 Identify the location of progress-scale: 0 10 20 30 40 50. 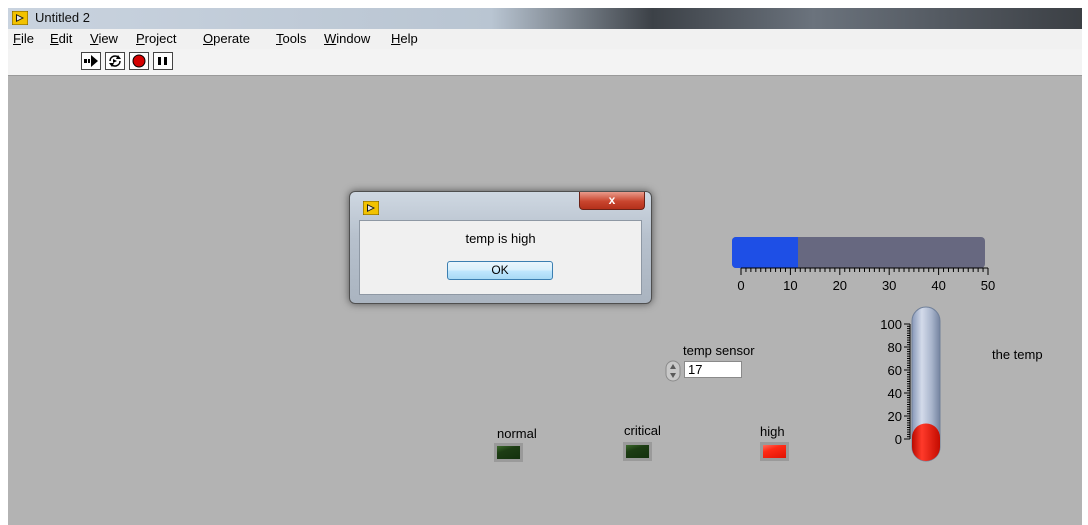
(866, 279).